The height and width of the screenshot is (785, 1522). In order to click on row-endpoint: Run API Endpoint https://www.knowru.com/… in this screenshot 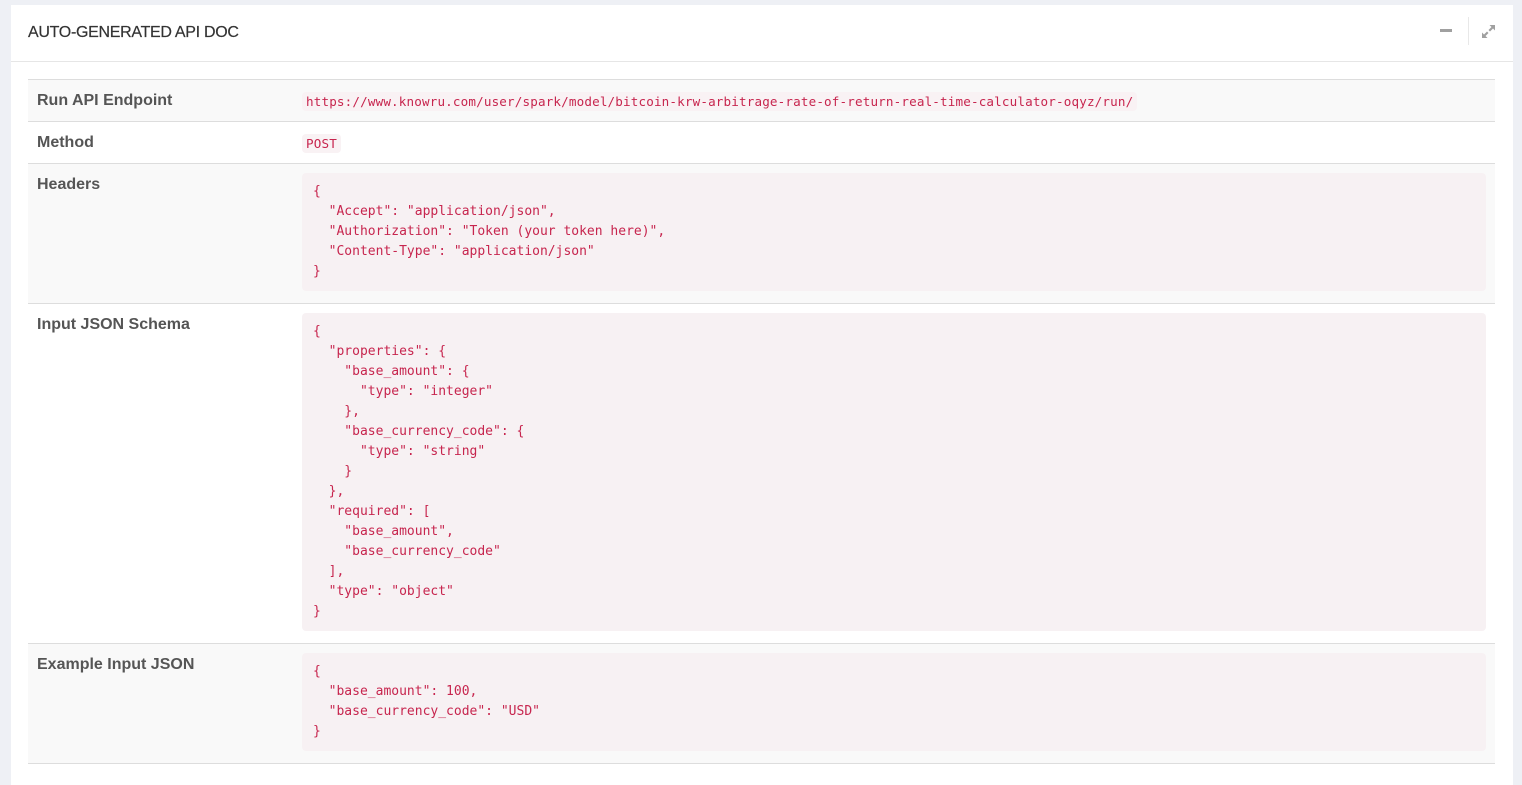, I will do `click(761, 101)`.